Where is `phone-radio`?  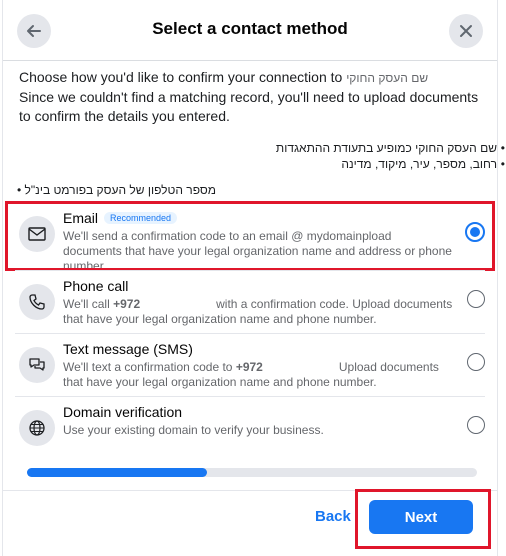
phone-radio is located at coordinates (476, 299).